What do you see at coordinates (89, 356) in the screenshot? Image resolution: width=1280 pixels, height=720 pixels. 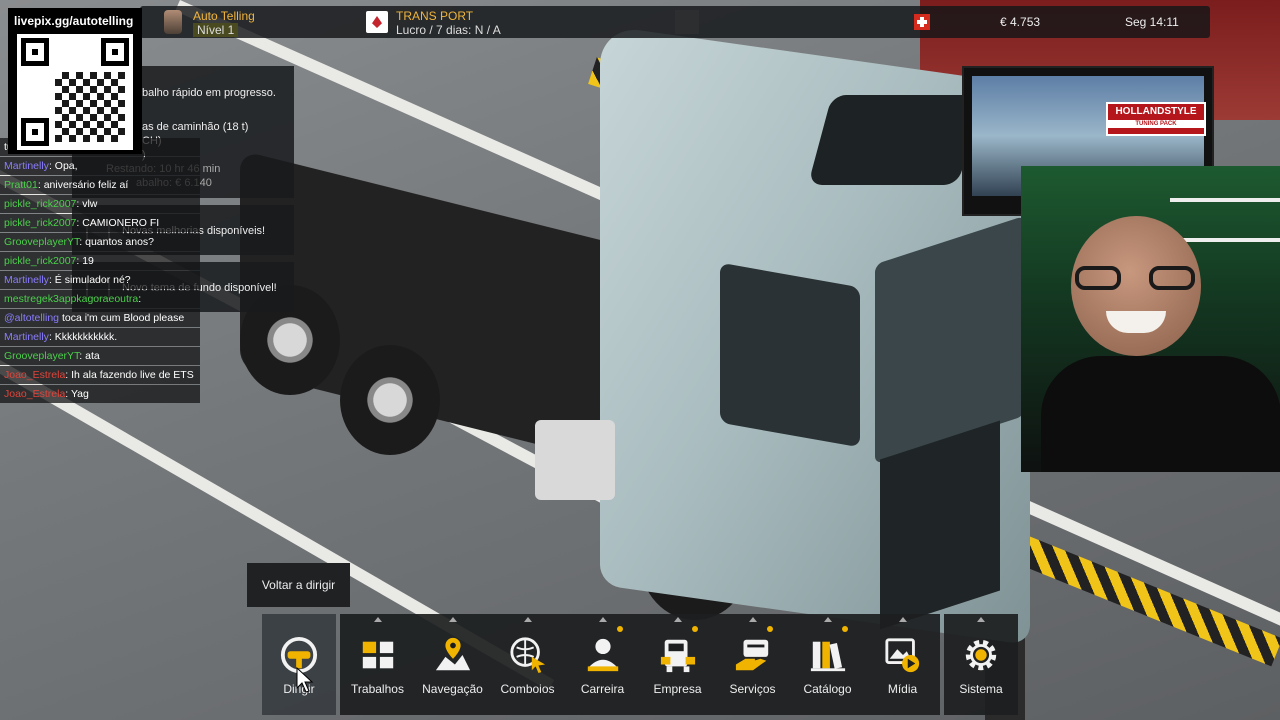 I see `chat-text: : ata` at bounding box center [89, 356].